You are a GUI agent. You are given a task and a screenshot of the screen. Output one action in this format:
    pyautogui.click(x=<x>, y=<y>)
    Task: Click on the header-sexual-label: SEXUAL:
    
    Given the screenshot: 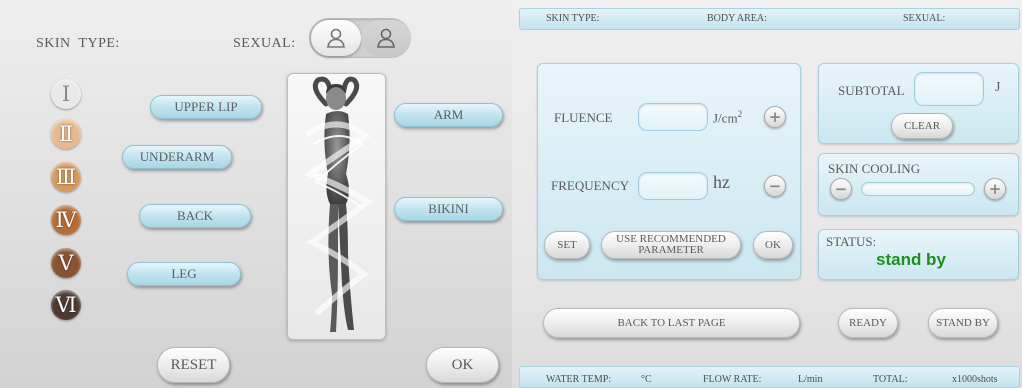 What is the action you would take?
    pyautogui.click(x=924, y=18)
    